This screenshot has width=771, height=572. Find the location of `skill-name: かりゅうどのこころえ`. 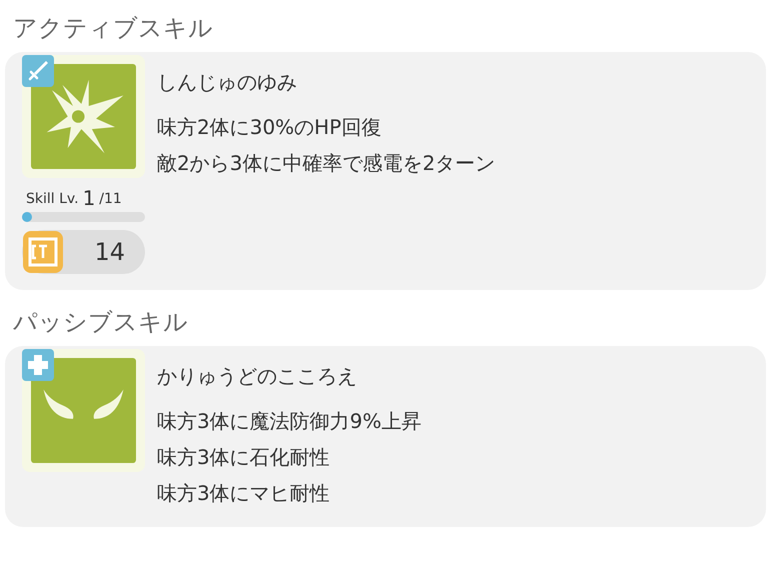

skill-name: かりゅうどのこころえ is located at coordinates (257, 376).